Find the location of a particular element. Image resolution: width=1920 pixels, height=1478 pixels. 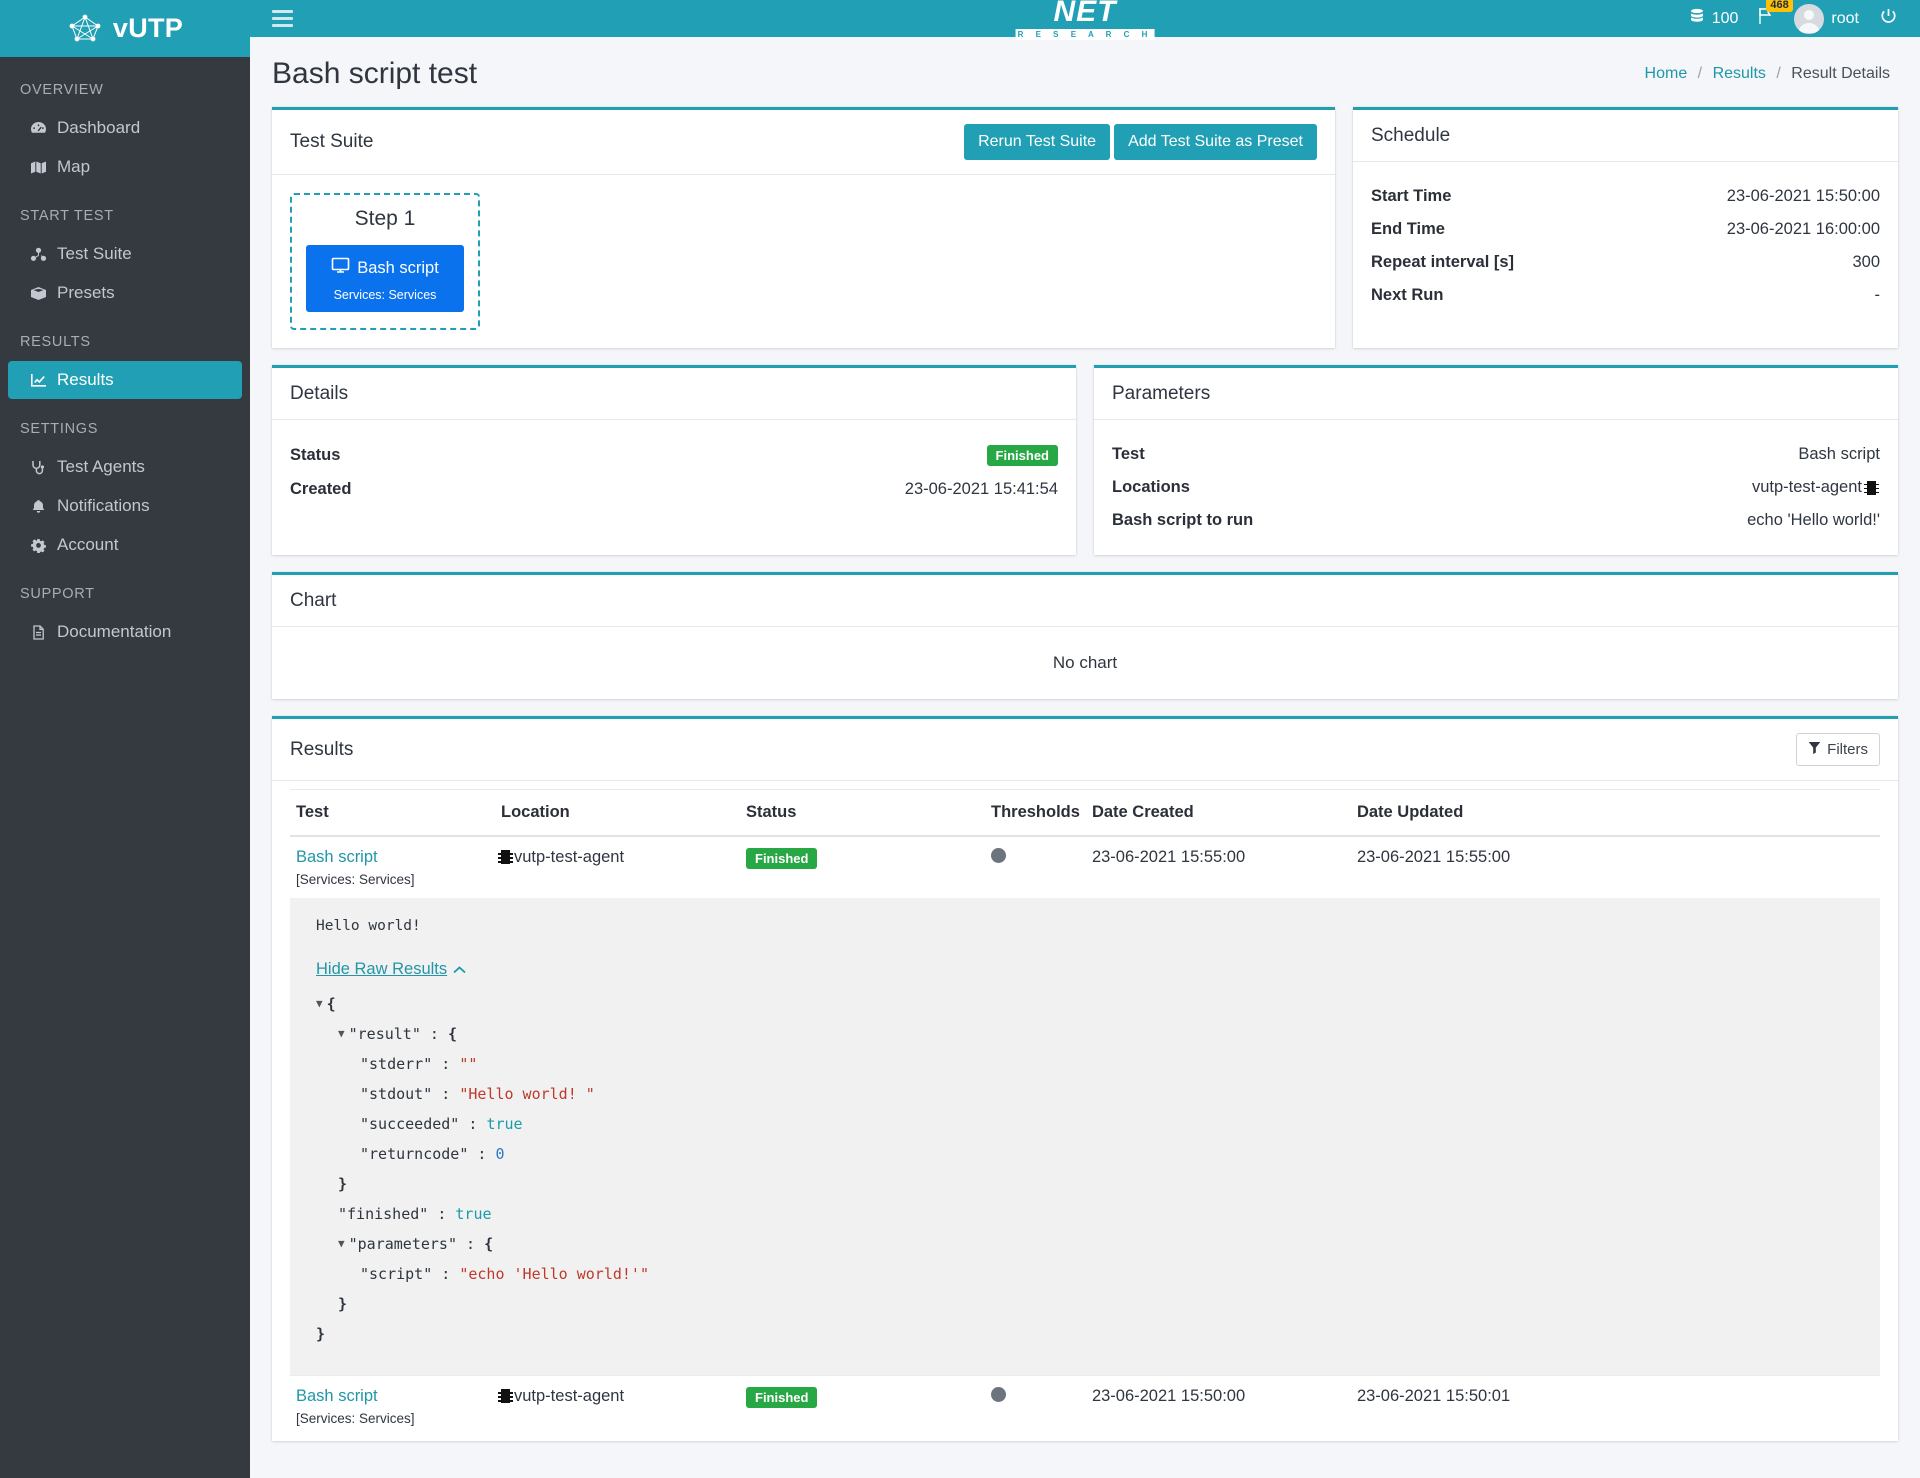

flag-indicator: 468 is located at coordinates (1775, 15).